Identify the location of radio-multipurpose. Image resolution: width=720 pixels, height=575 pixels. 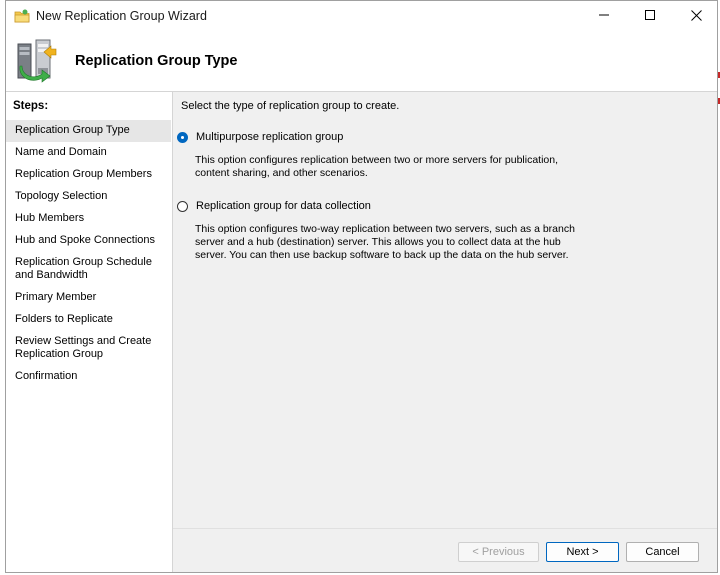
(182, 137).